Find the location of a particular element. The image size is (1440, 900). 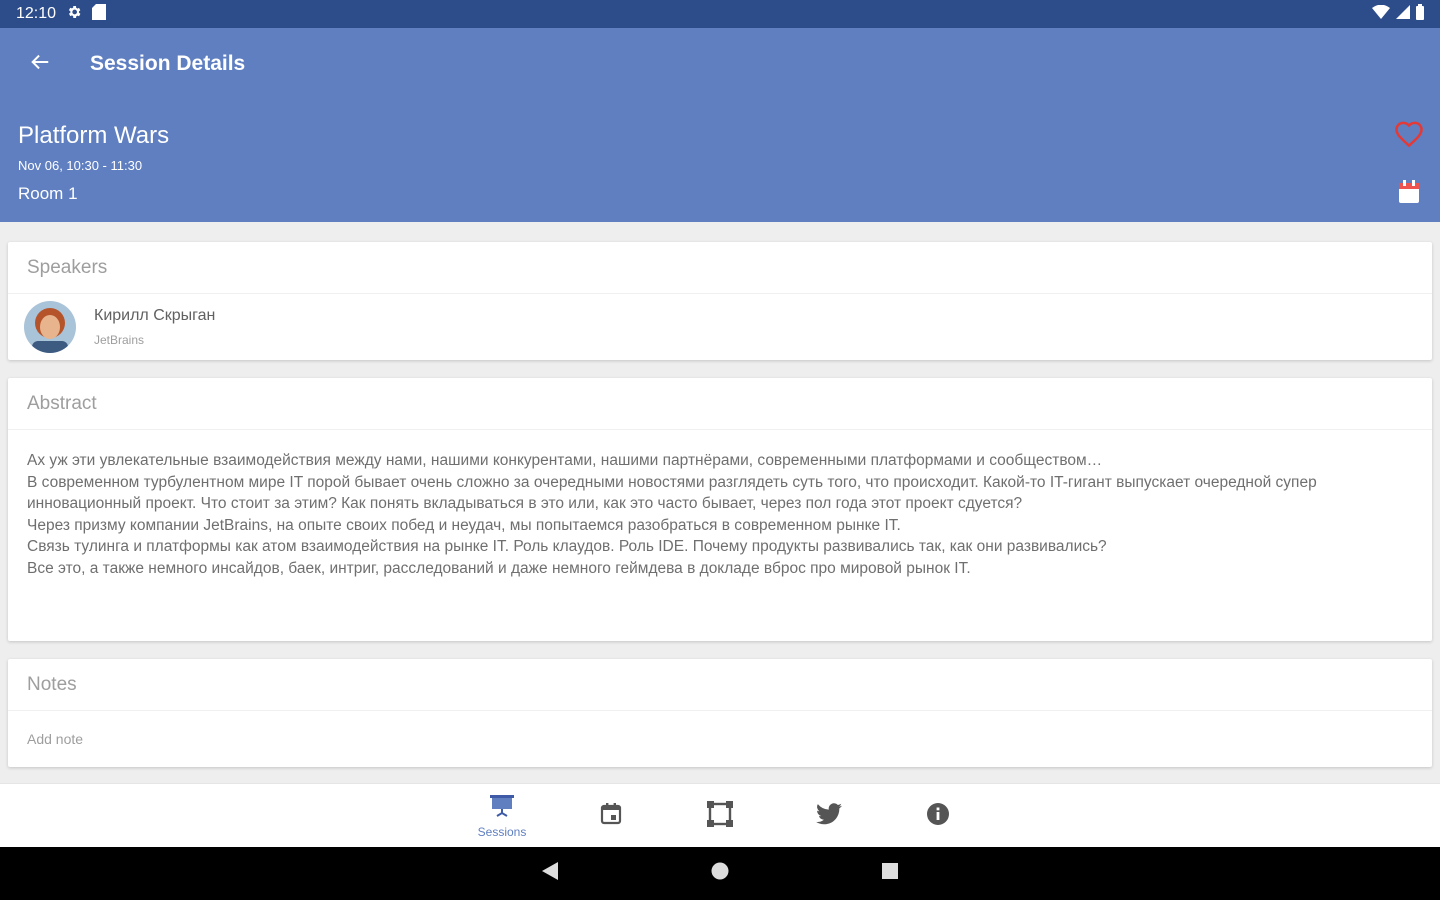

arrow-back-icon is located at coordinates (40, 64).